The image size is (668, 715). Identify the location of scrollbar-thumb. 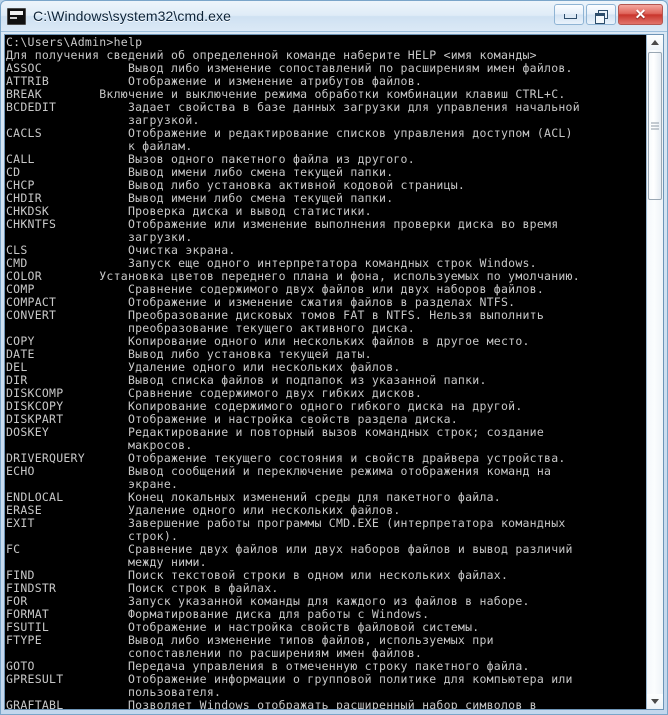
(655, 126).